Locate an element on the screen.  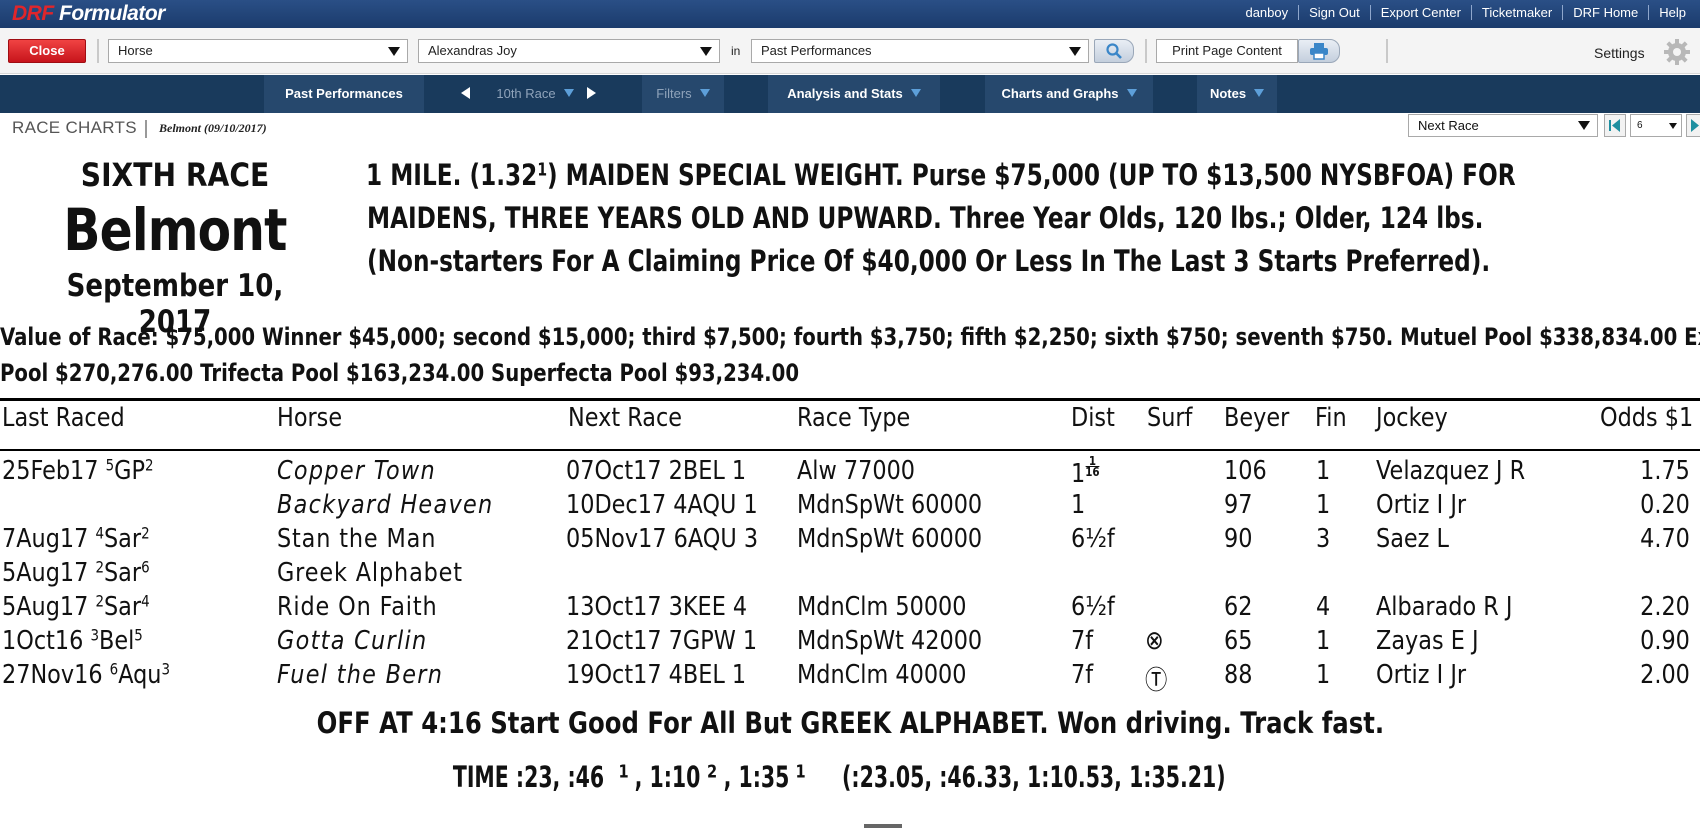
search-scope-value: Past Performances is located at coordinates (816, 50).